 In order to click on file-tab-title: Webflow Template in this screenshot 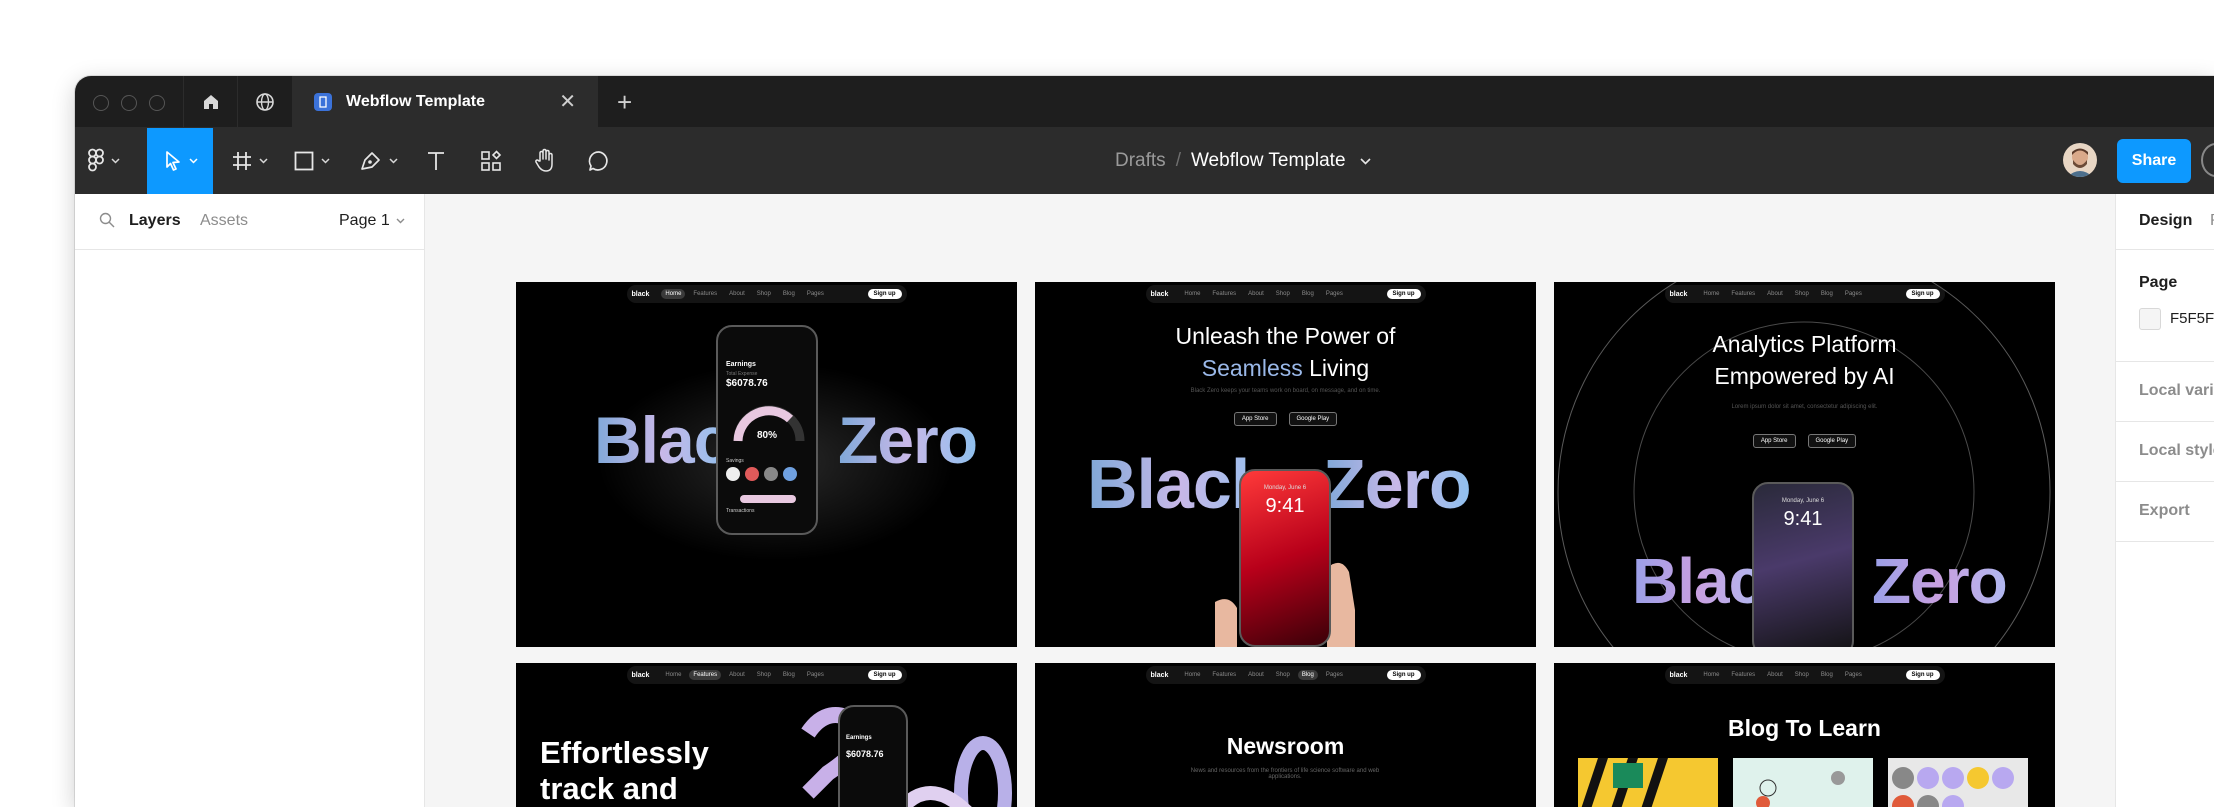, I will do `click(415, 101)`.